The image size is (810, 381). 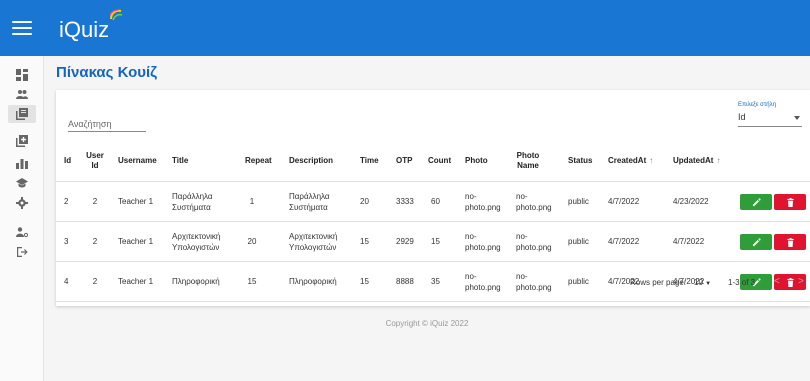 I want to click on header-updated-at: UpdatedAt ↑, so click(x=696, y=160).